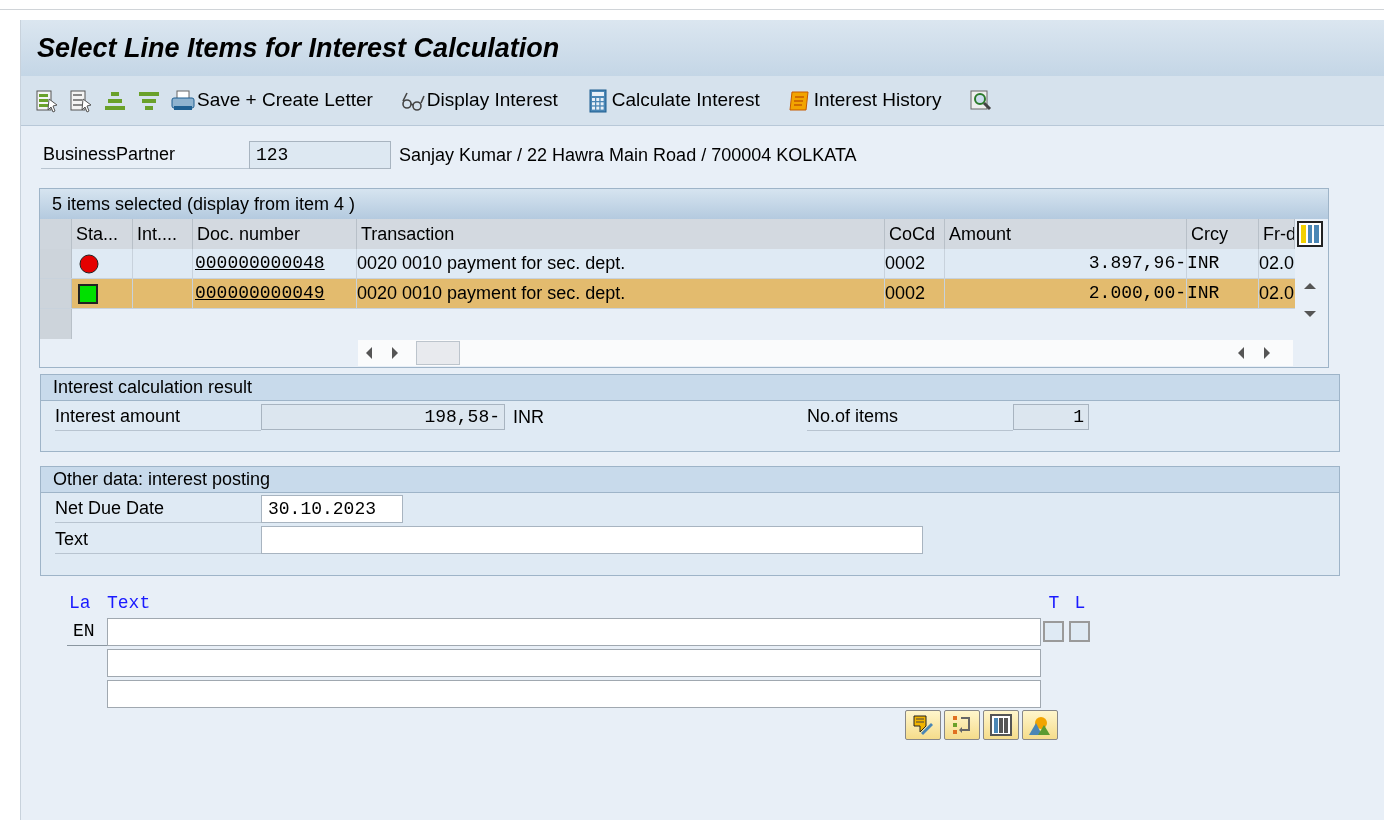 The image size is (1384, 820). What do you see at coordinates (529, 417) in the screenshot?
I see `currency-text: INR` at bounding box center [529, 417].